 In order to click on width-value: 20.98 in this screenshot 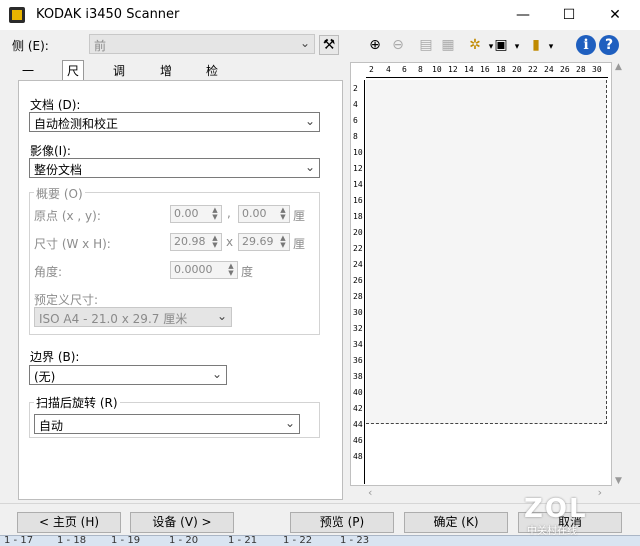, I will do `click(190, 241)`.